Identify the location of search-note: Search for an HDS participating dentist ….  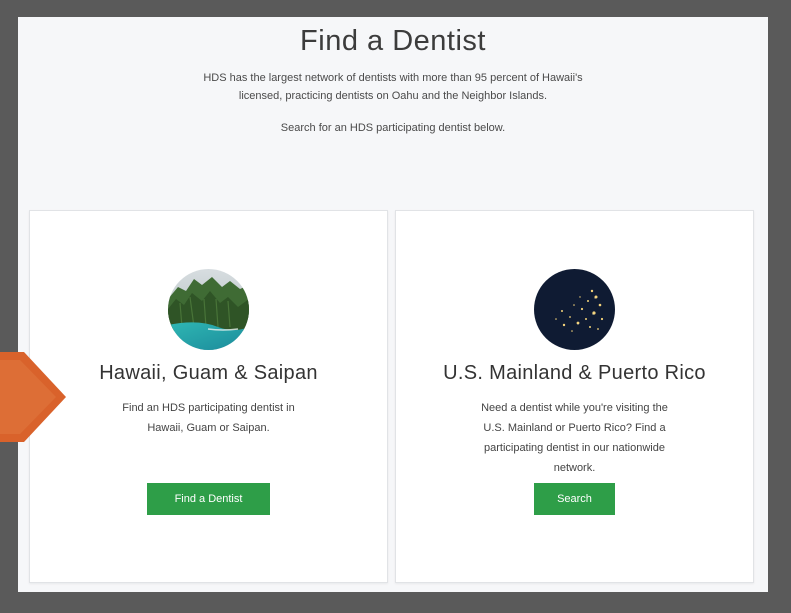
(393, 128).